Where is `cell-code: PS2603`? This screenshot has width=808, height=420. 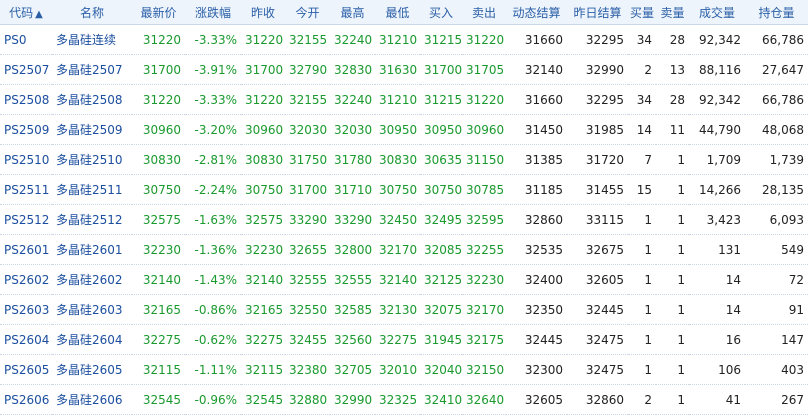
cell-code: PS2603 is located at coordinates (26, 309).